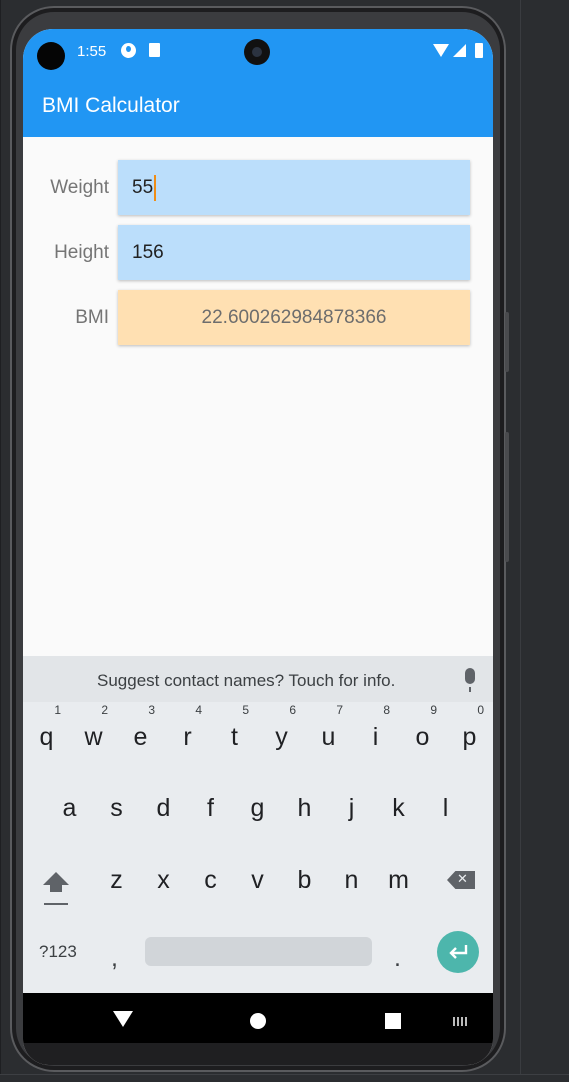 Image resolution: width=569 pixels, height=1082 pixels. I want to click on key-label: q, so click(46, 737).